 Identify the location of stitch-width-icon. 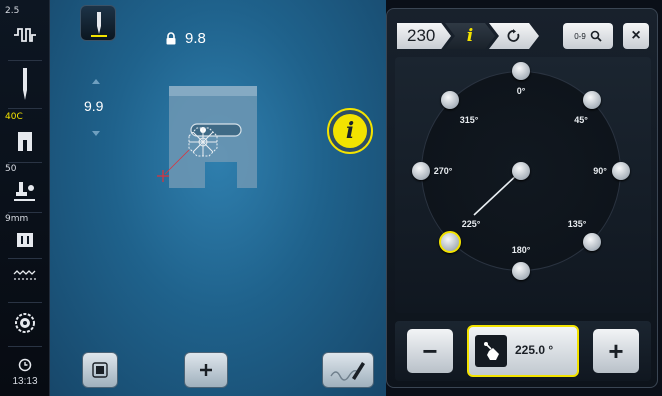
(25, 35).